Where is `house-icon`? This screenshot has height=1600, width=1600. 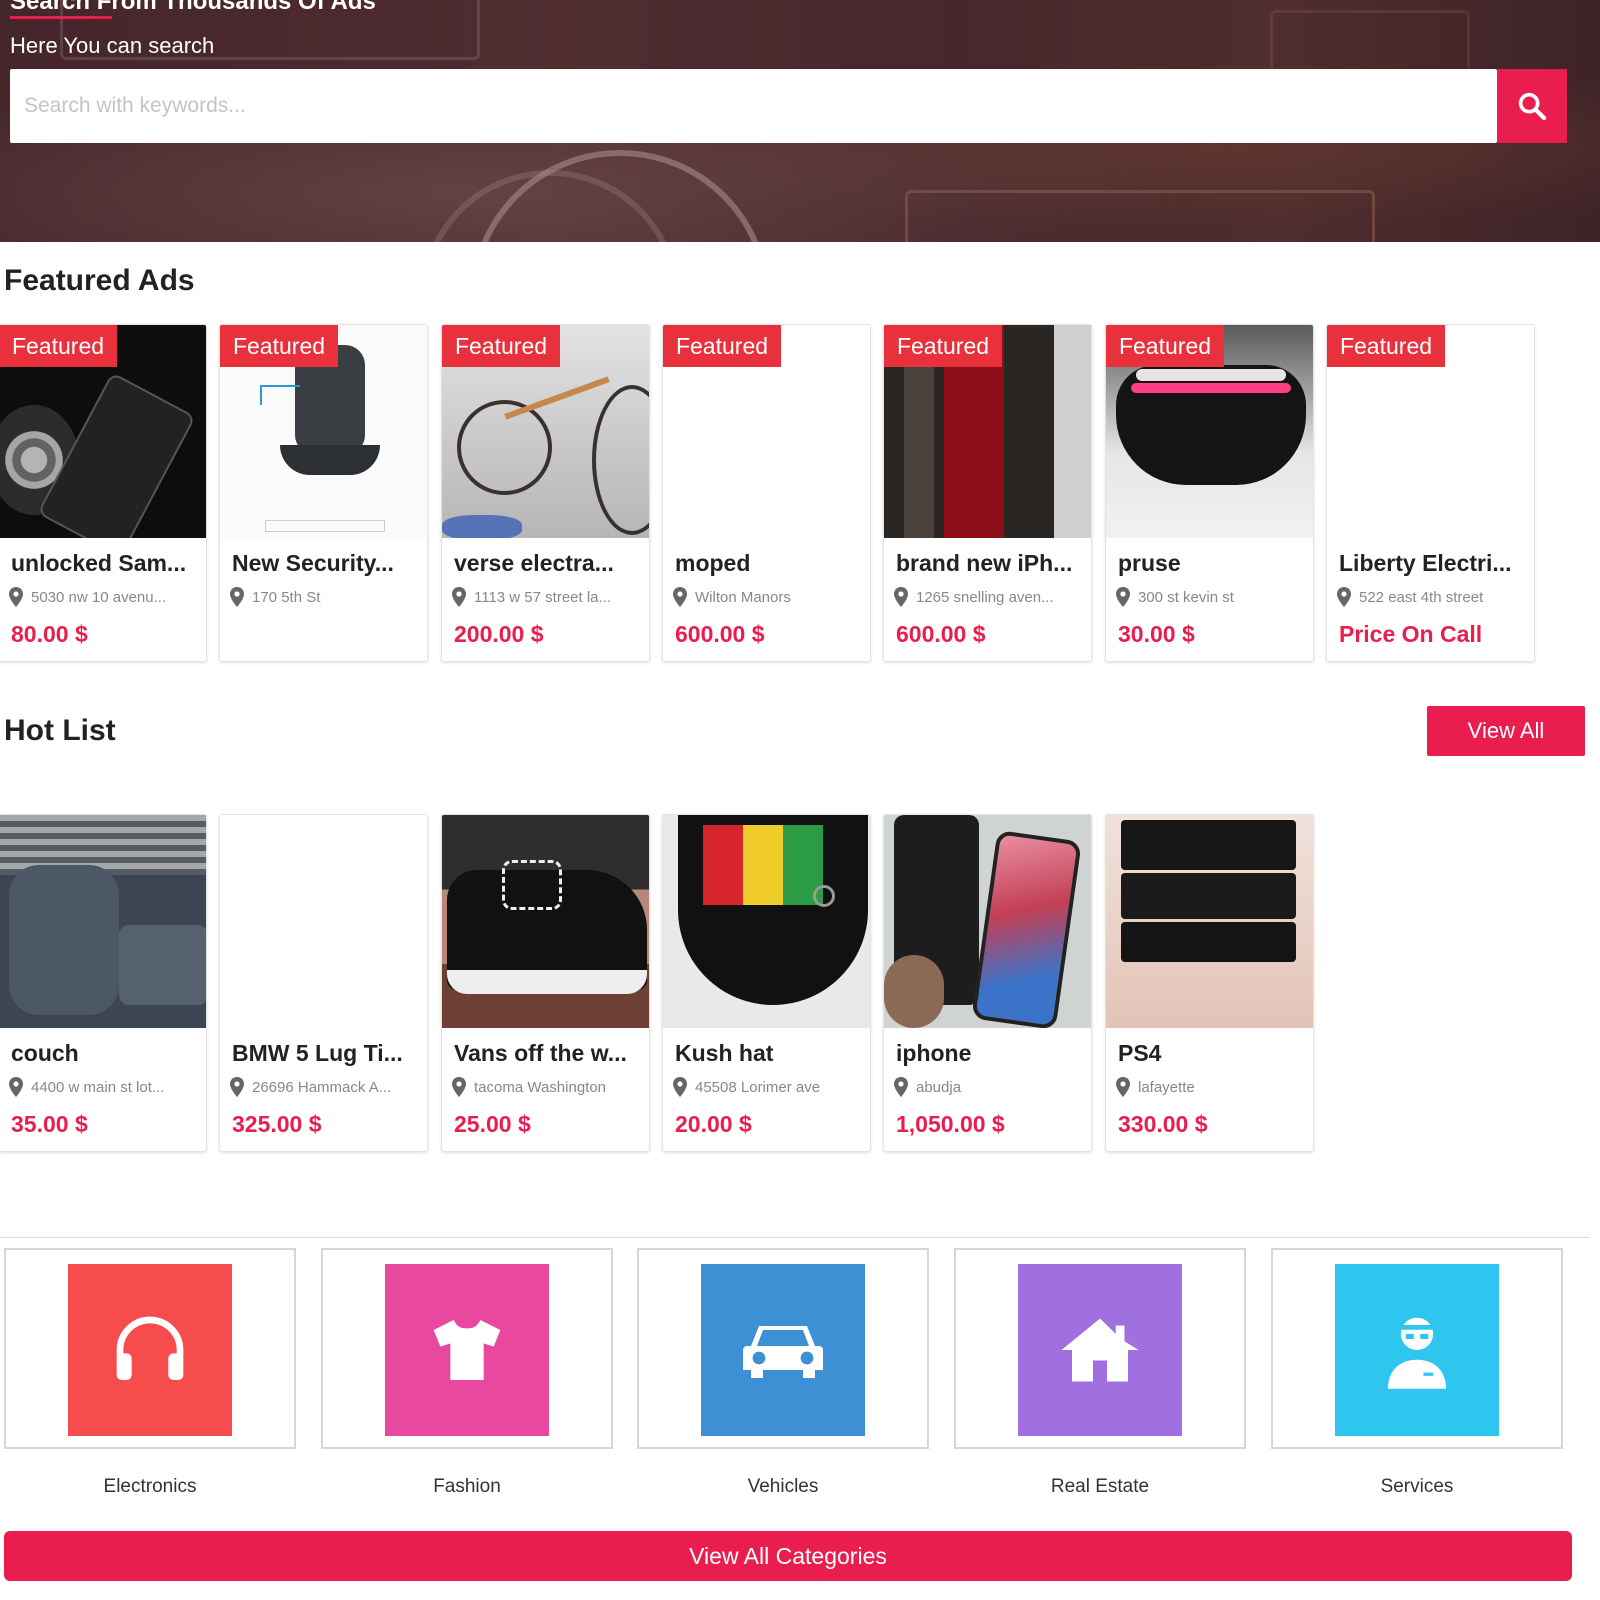 house-icon is located at coordinates (1100, 1350).